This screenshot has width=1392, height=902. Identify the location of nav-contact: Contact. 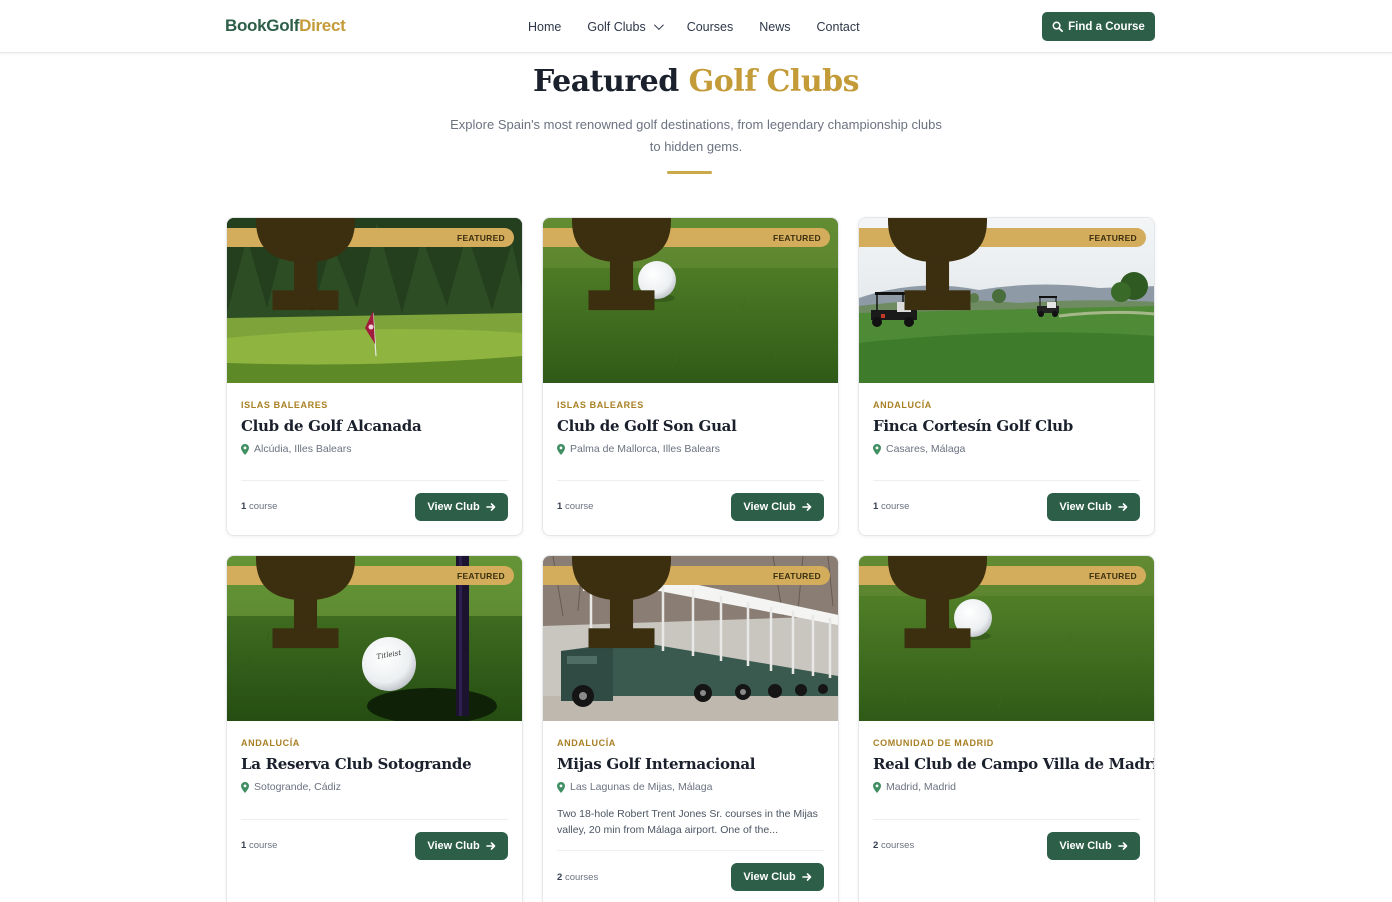
(838, 27).